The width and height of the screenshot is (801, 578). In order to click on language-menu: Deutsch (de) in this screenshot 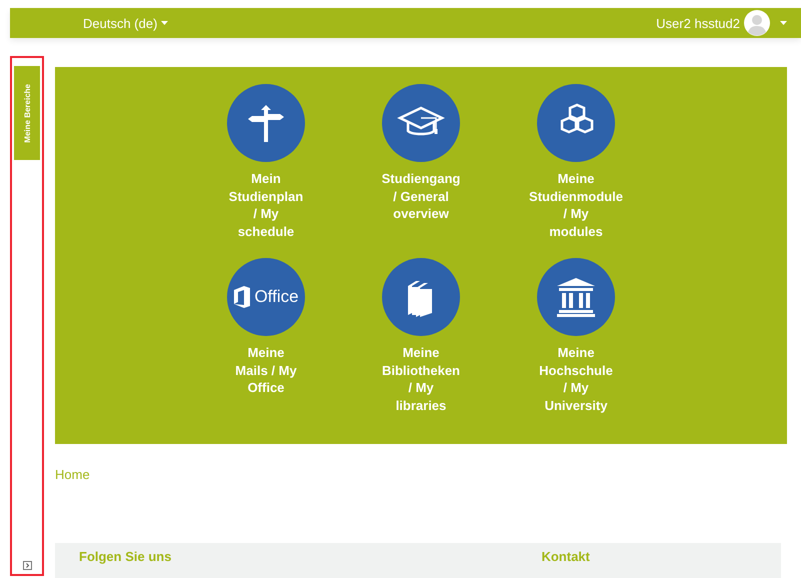, I will do `click(125, 23)`.